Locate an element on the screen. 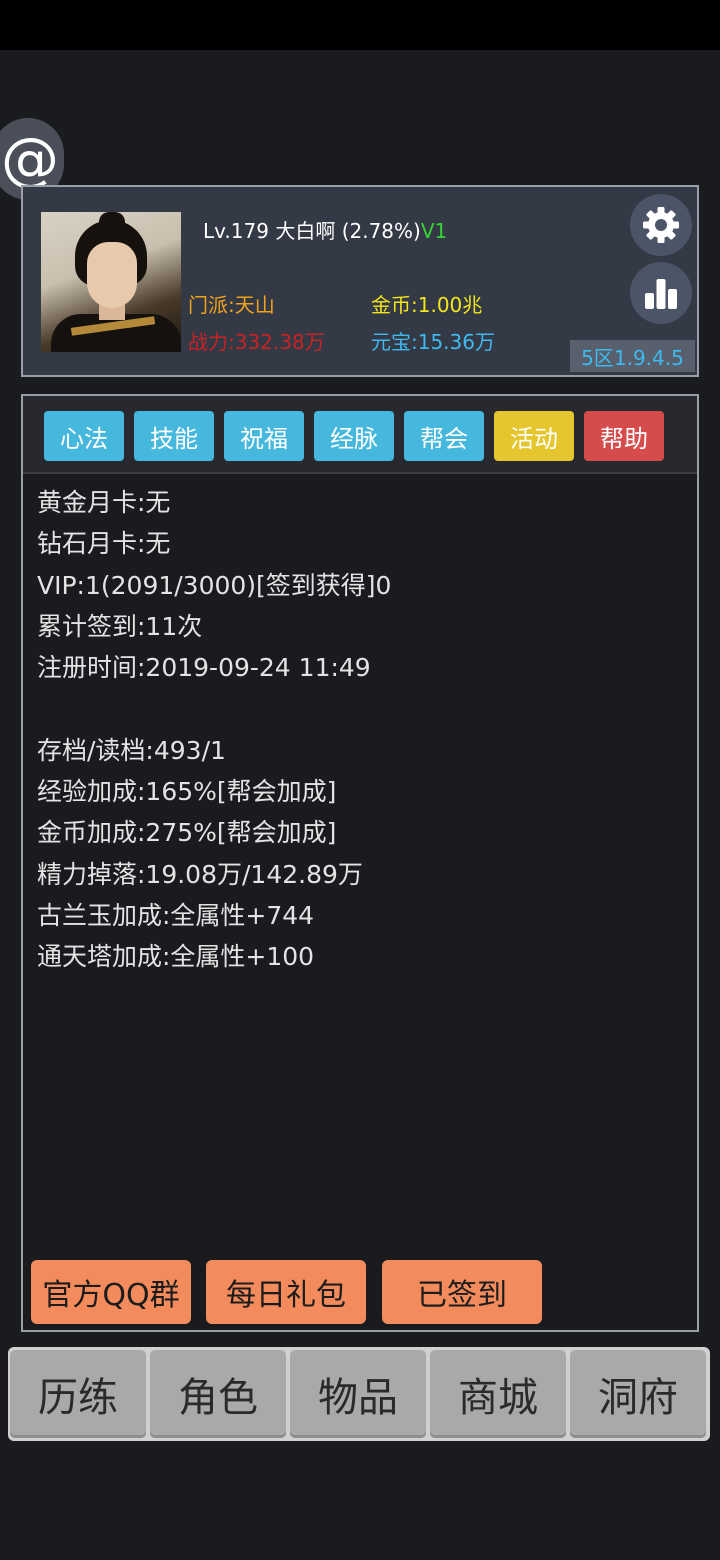  tab-blessing: 祝福 is located at coordinates (264, 436).